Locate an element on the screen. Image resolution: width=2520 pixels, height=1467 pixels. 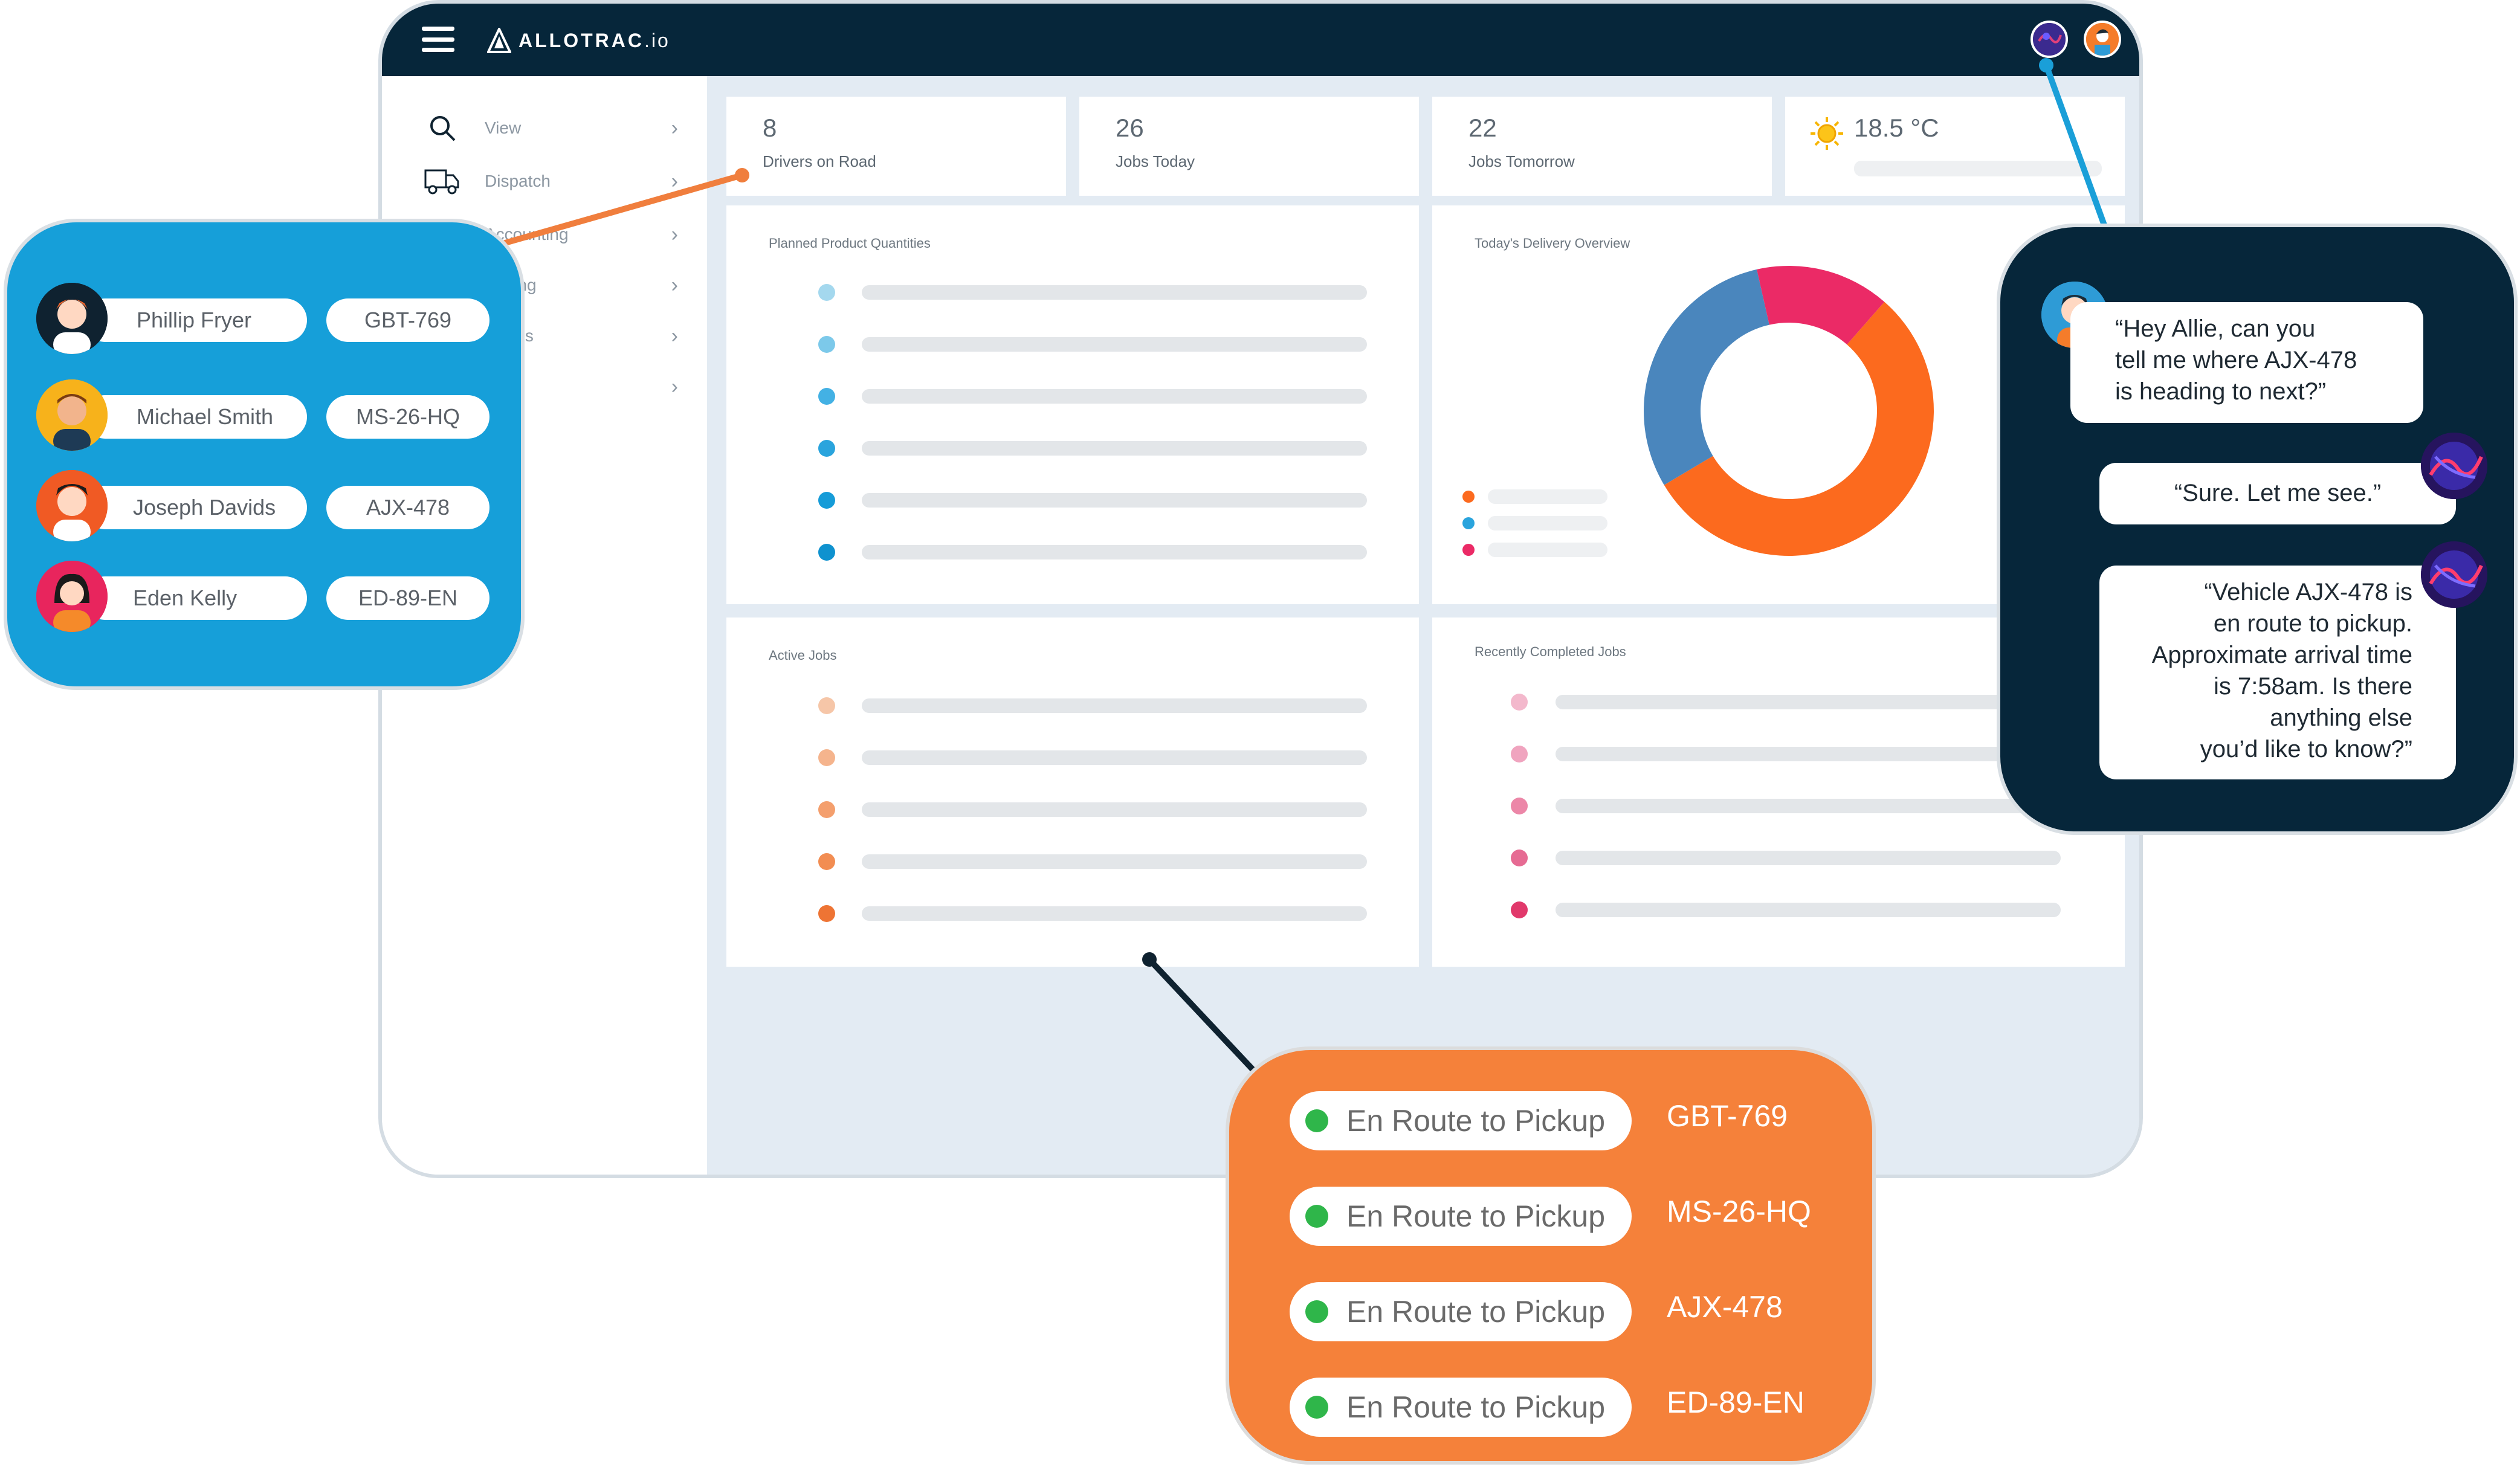
driver-code: ED-89-EN is located at coordinates (408, 597).